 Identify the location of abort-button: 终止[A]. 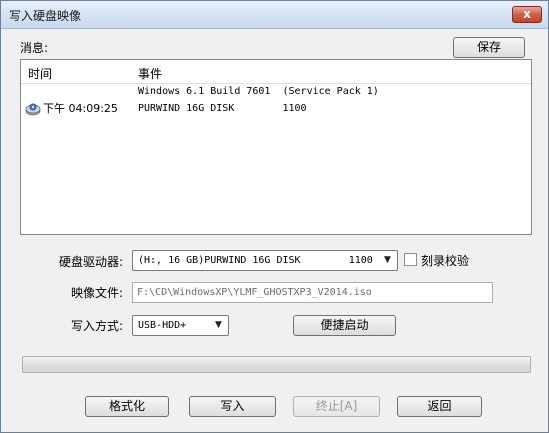
(336, 406).